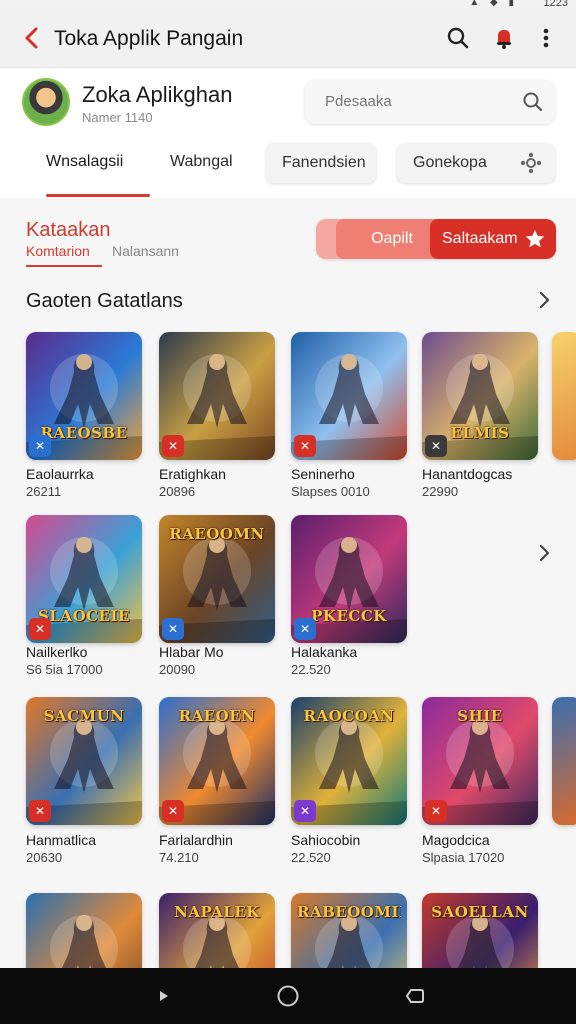 This screenshot has width=576, height=1024. Describe the element at coordinates (84, 579) in the screenshot. I see `game-tile: SLAOCEIE ✕` at that location.